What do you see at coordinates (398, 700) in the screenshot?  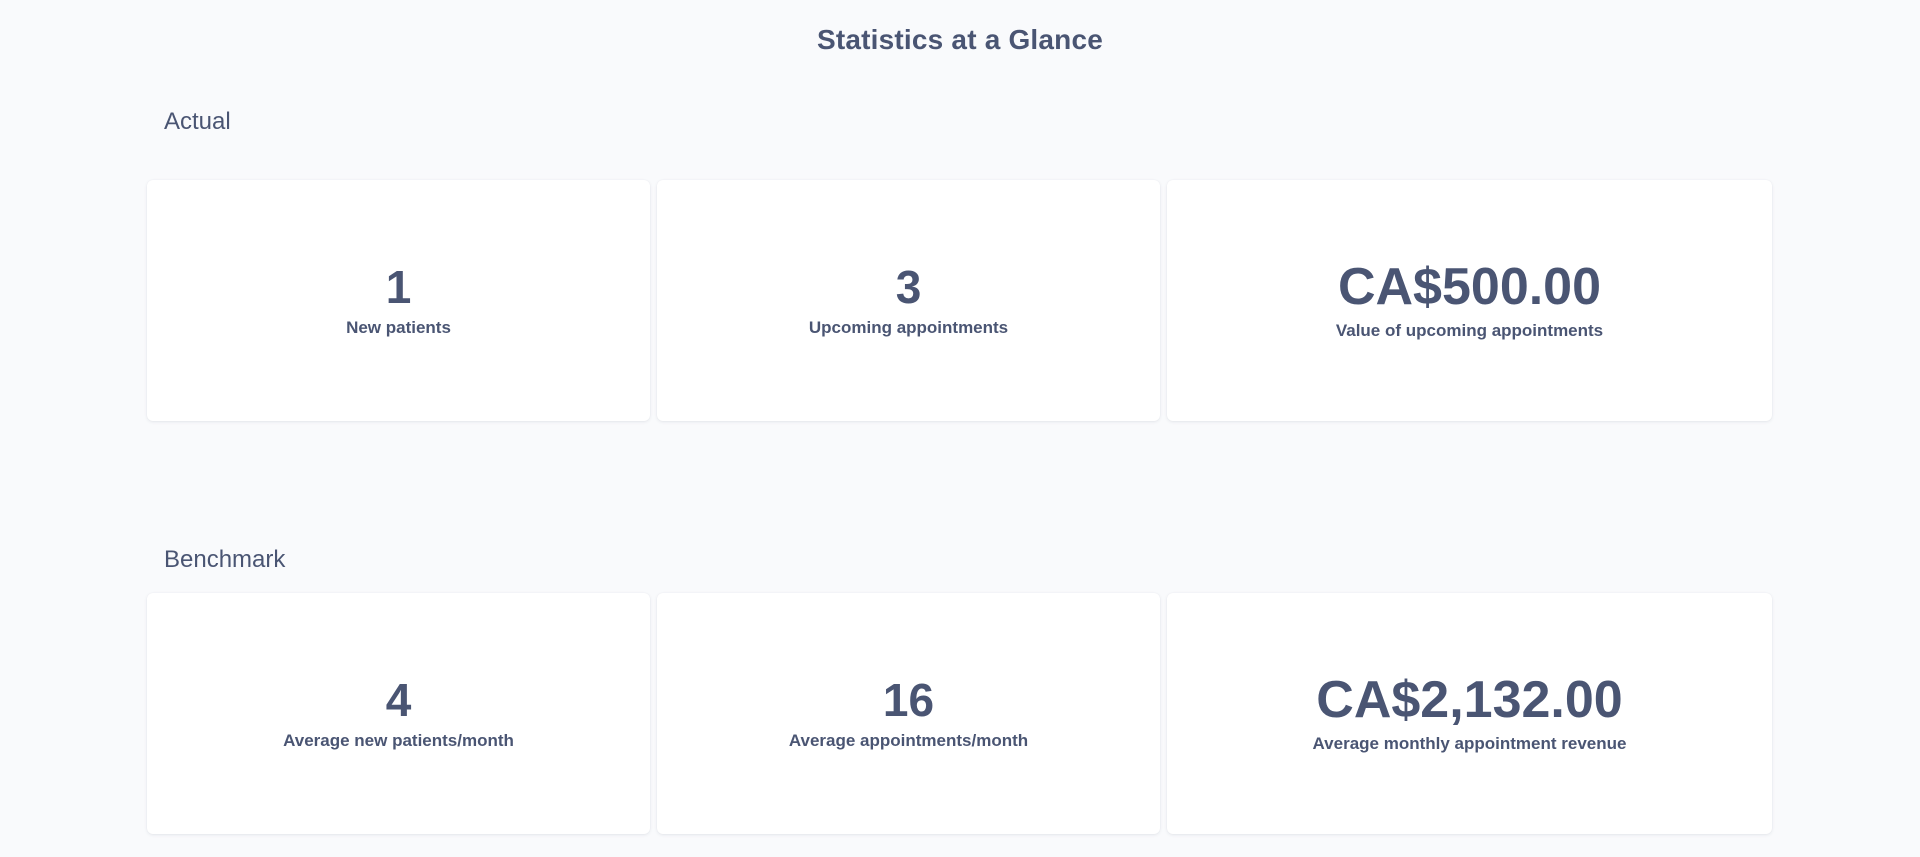 I see `stat-value: 4` at bounding box center [398, 700].